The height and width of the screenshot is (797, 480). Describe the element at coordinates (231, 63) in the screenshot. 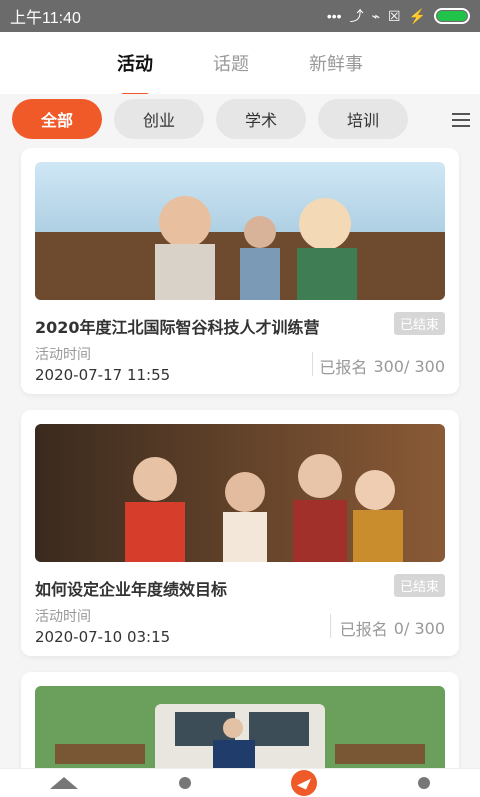

I see `tab-topics: 话题` at that location.